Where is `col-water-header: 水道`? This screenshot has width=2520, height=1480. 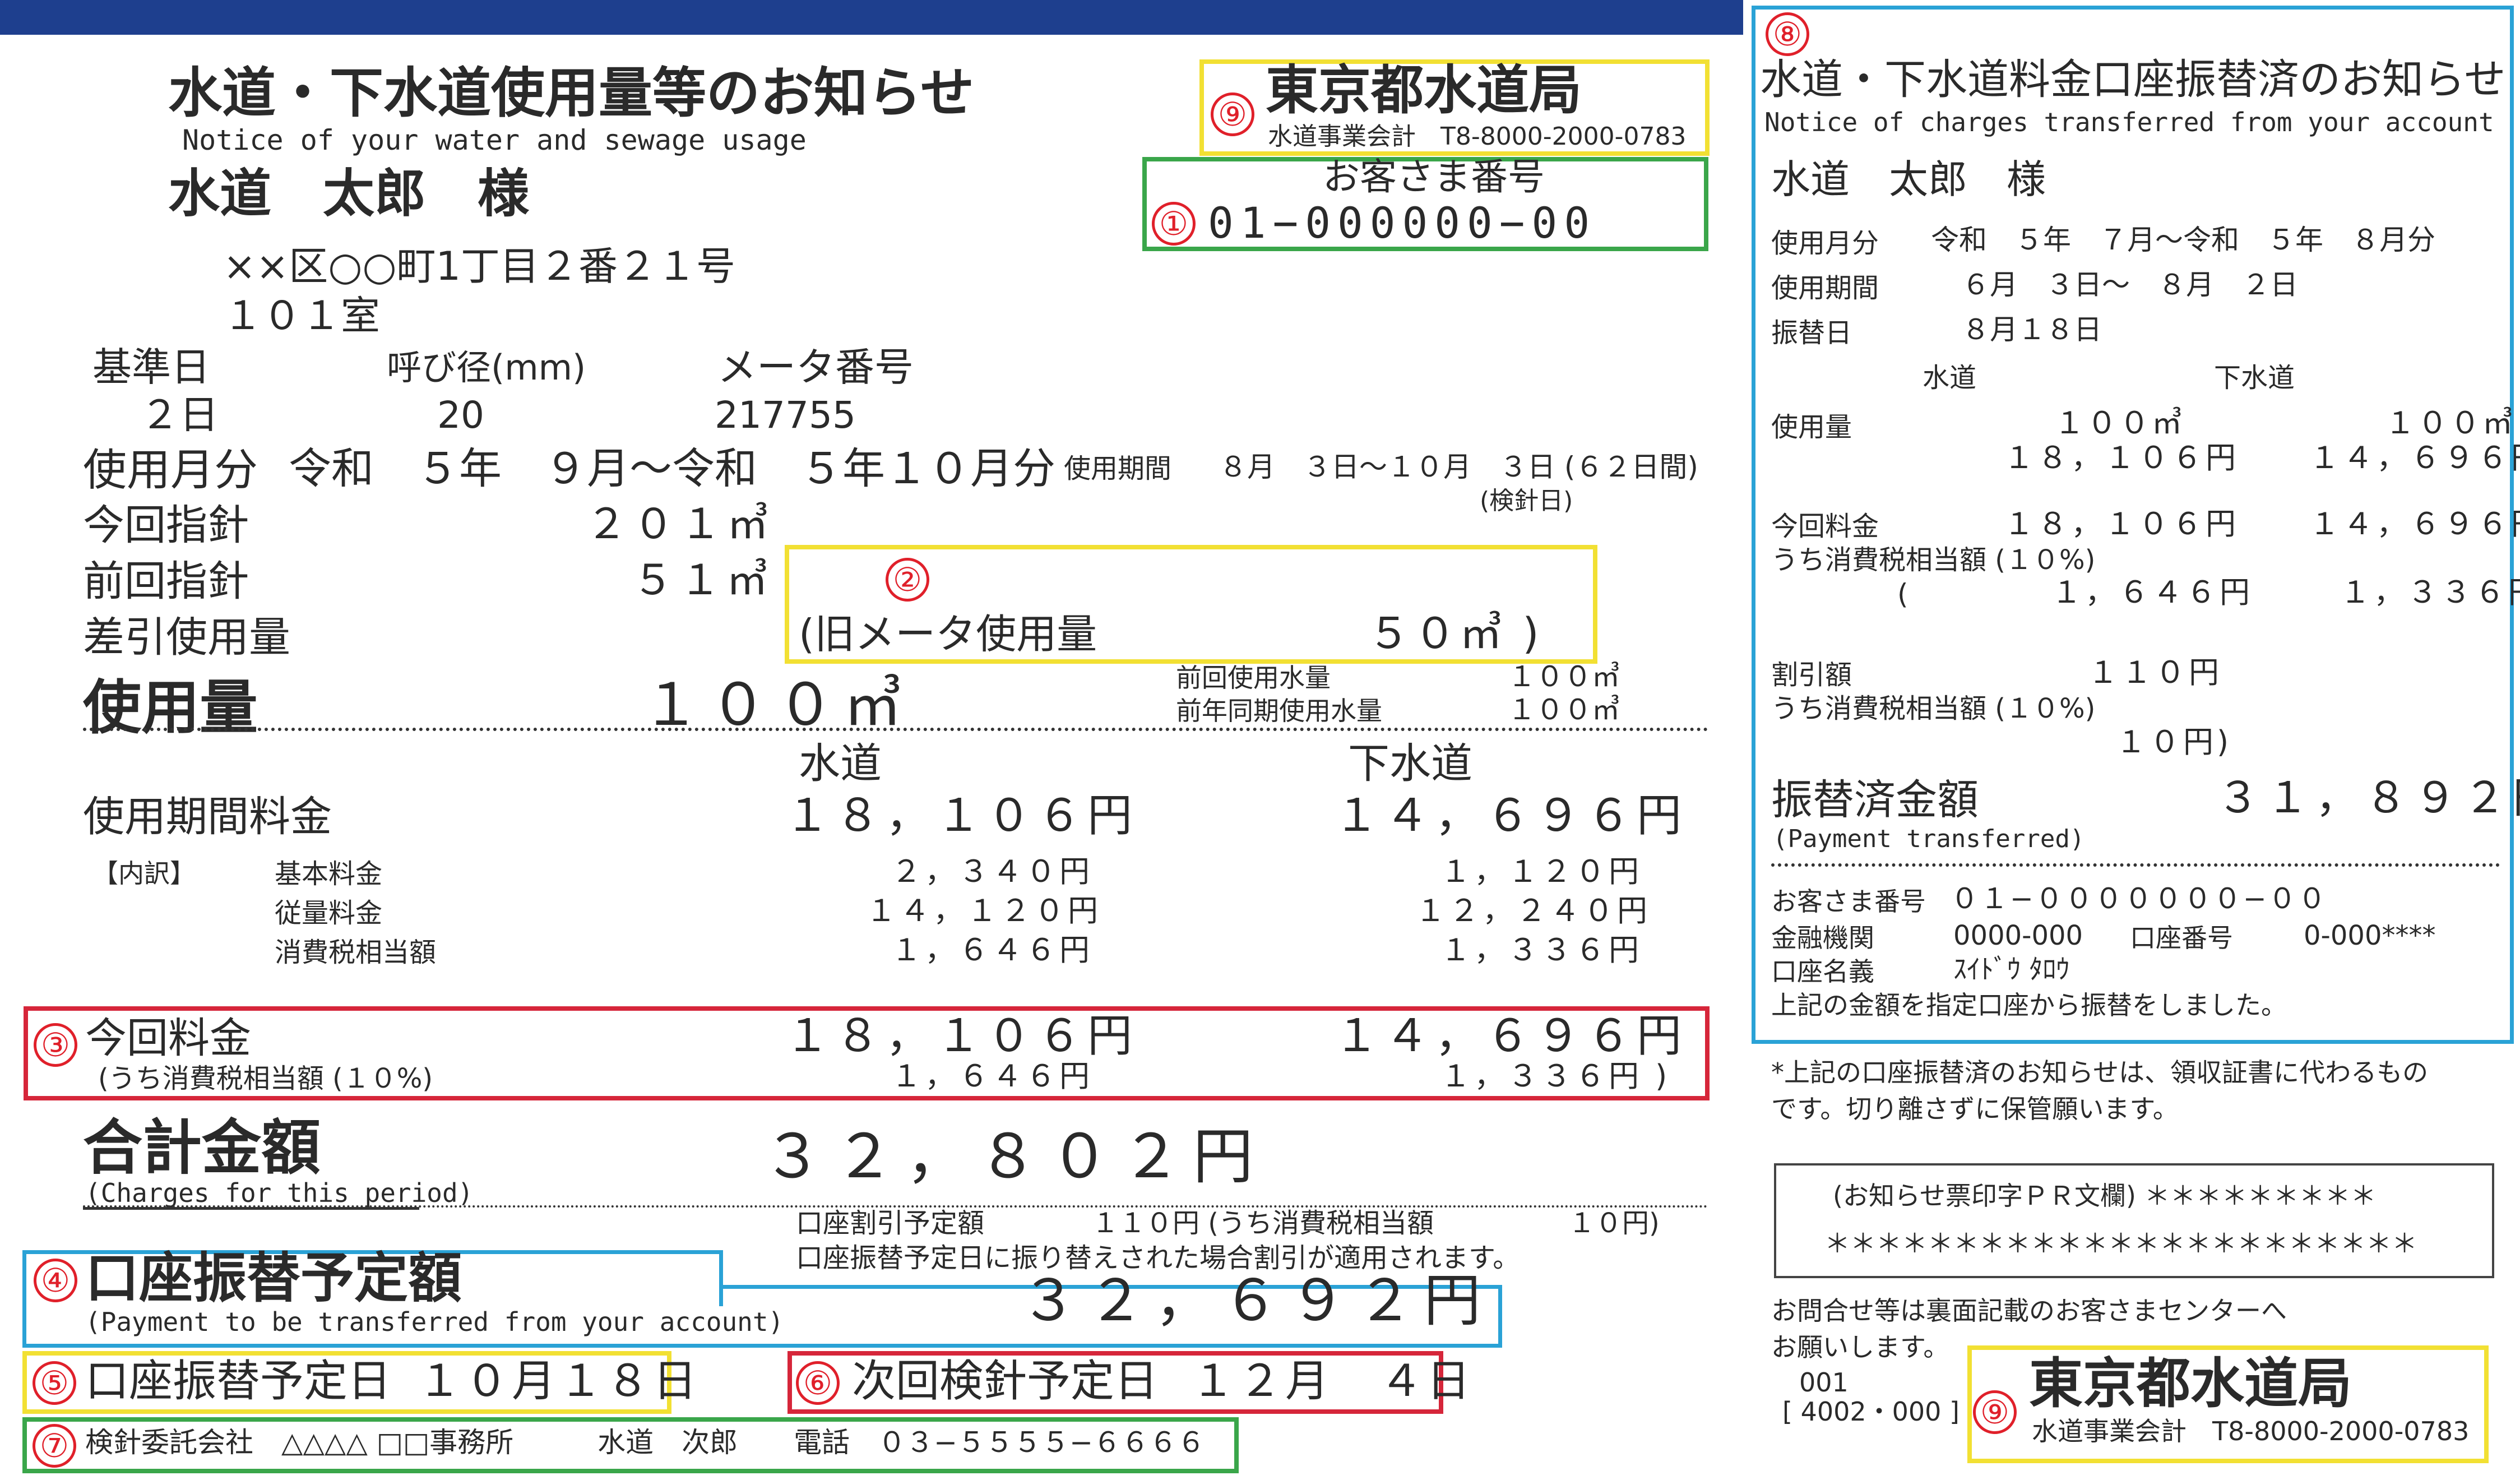 col-water-header: 水道 is located at coordinates (841, 763).